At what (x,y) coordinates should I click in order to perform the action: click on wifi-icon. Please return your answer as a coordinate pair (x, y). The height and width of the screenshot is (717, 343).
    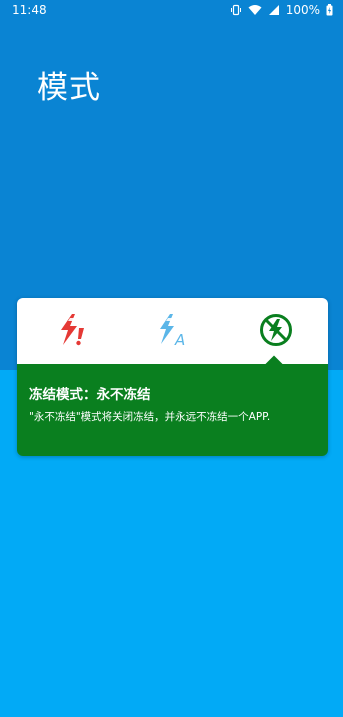
    Looking at the image, I should click on (255, 10).